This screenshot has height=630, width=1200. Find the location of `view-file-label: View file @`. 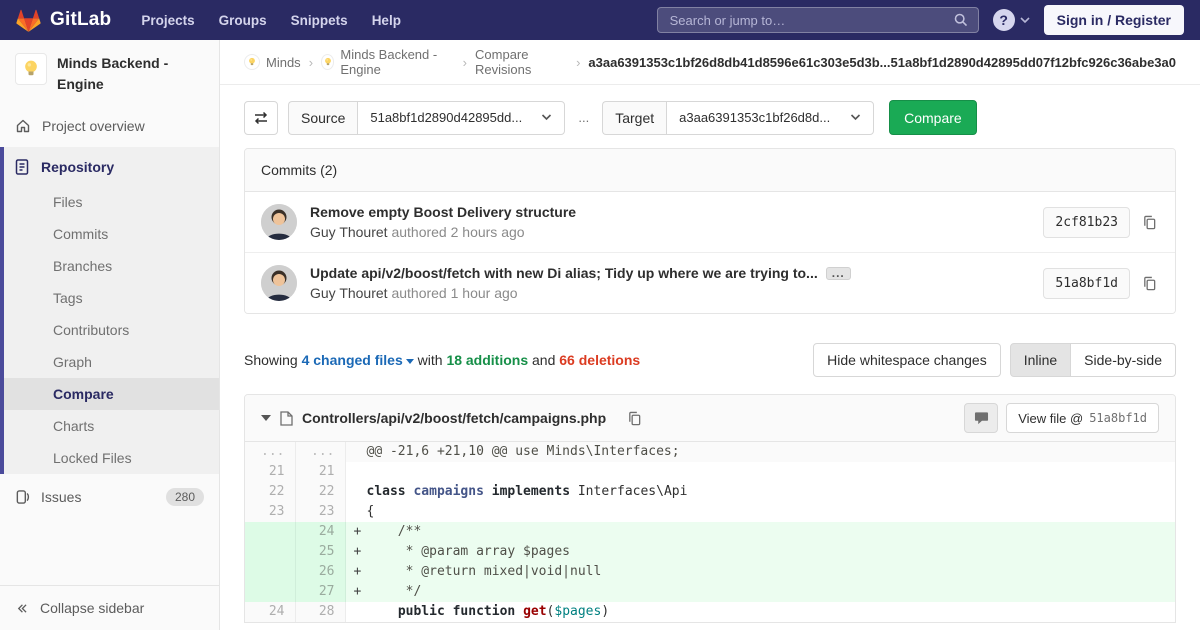

view-file-label: View file @ is located at coordinates (1051, 418).